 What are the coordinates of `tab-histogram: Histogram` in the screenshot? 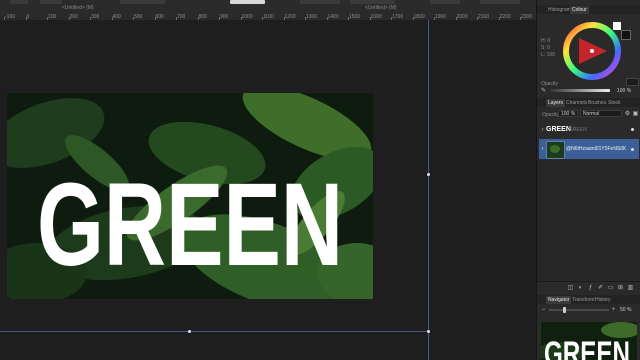 It's located at (559, 10).